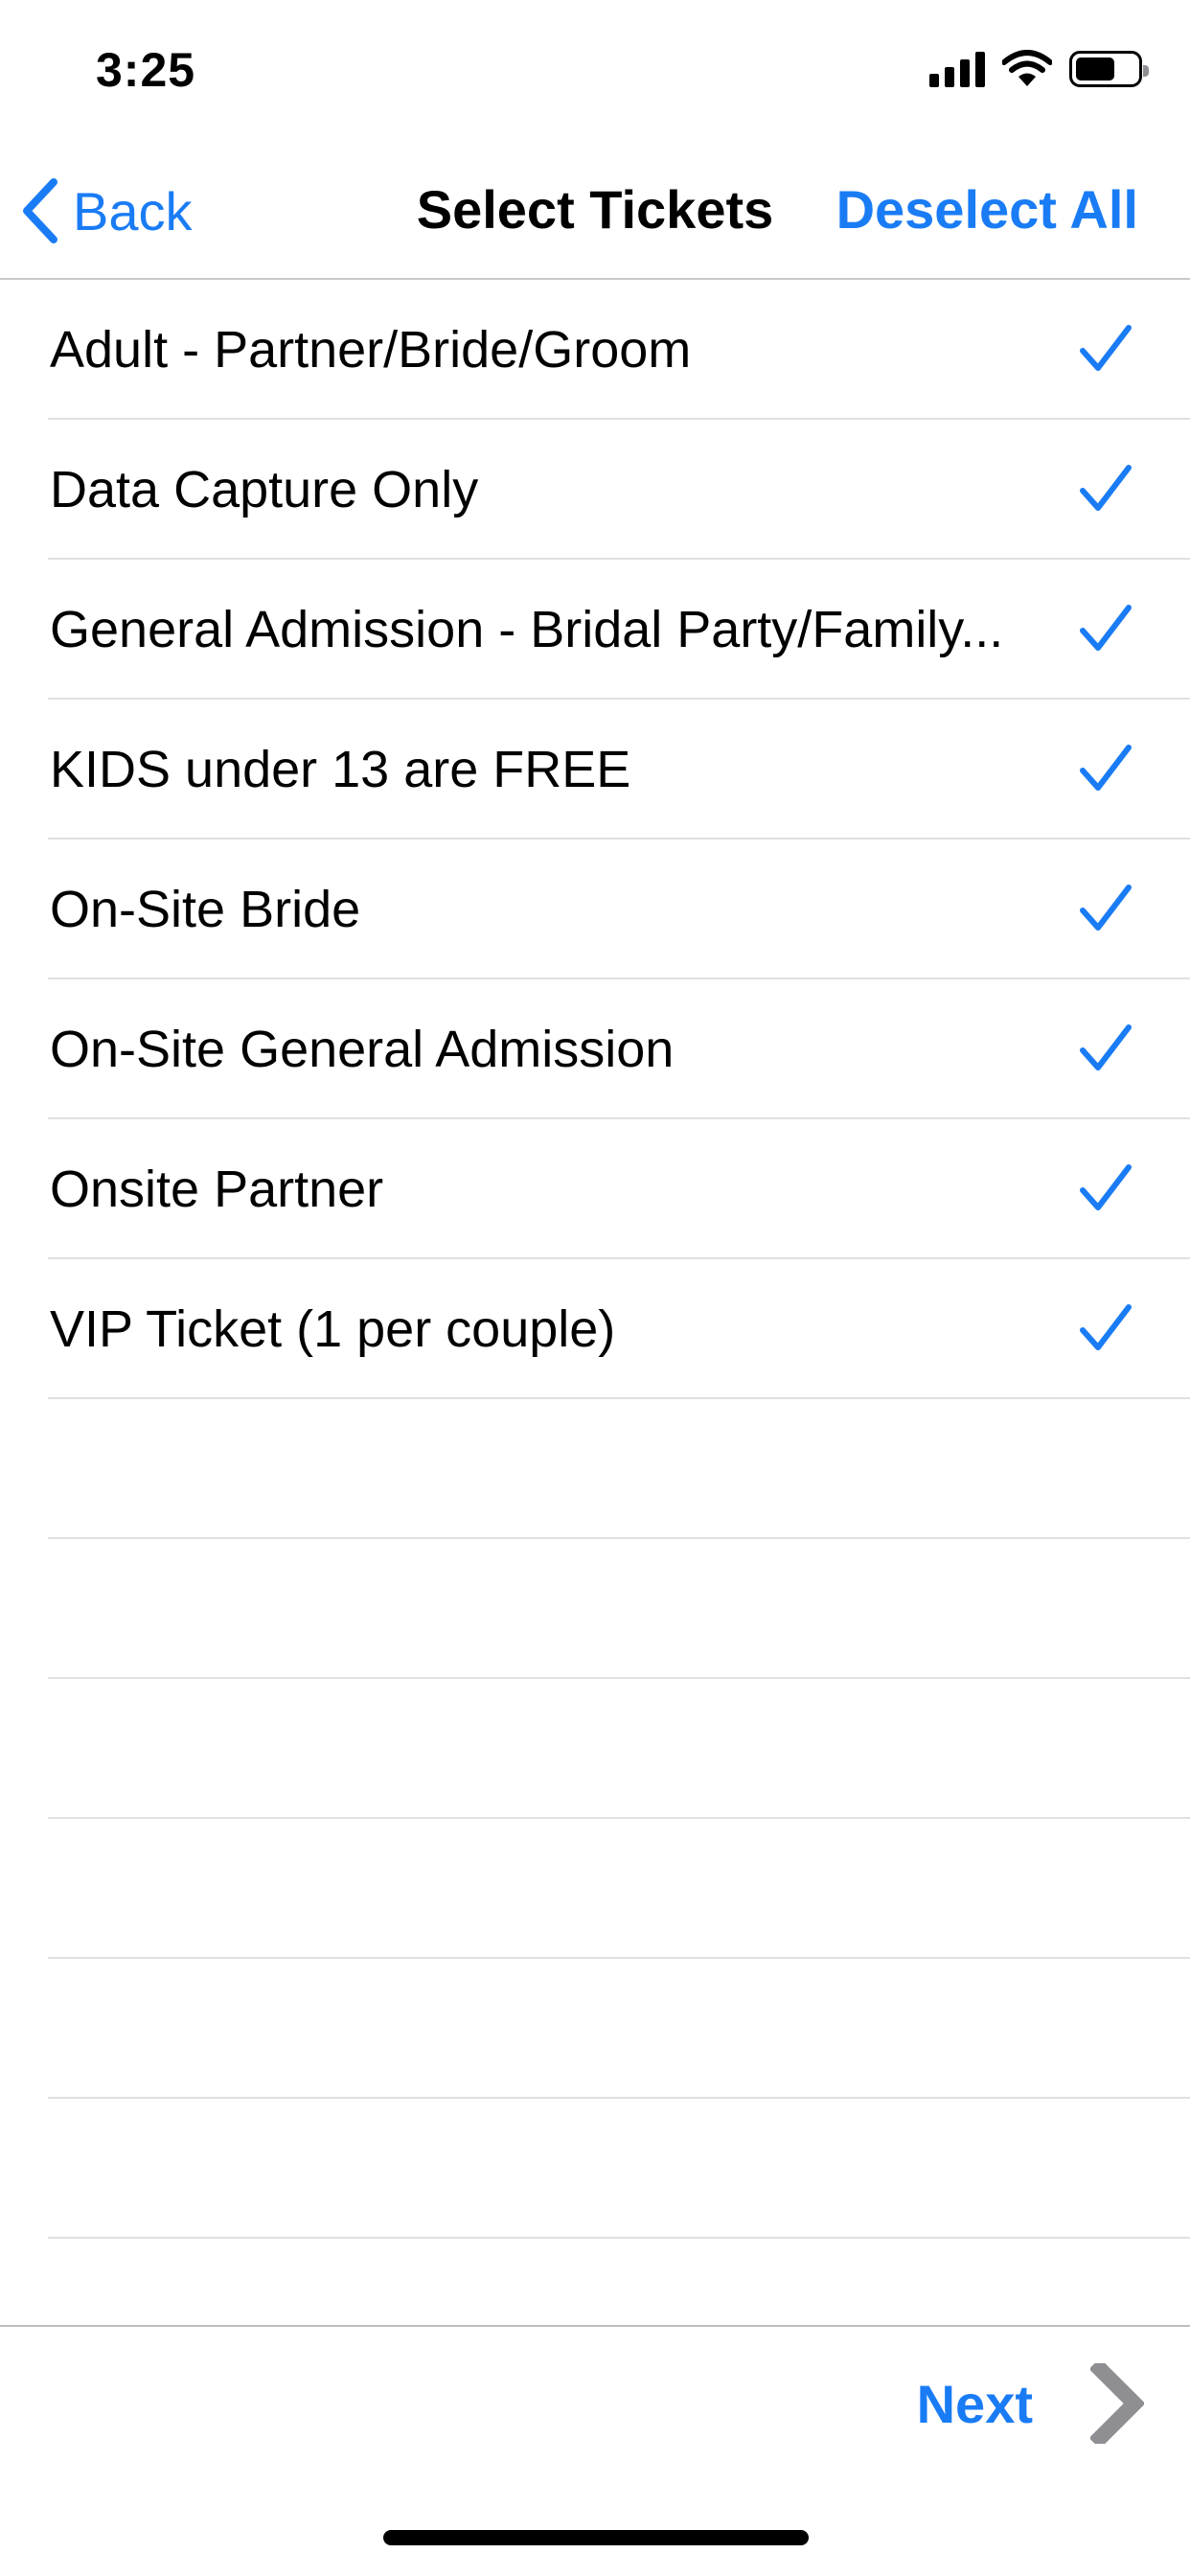 The height and width of the screenshot is (2576, 1190). I want to click on navigation-bar: Back Select Tickets Deselect All, so click(595, 212).